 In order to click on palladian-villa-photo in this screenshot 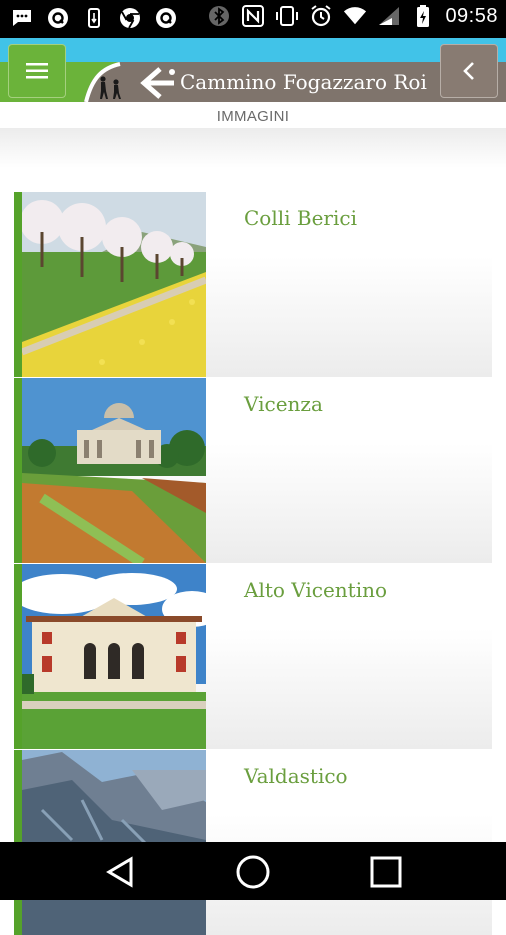, I will do `click(114, 656)`.